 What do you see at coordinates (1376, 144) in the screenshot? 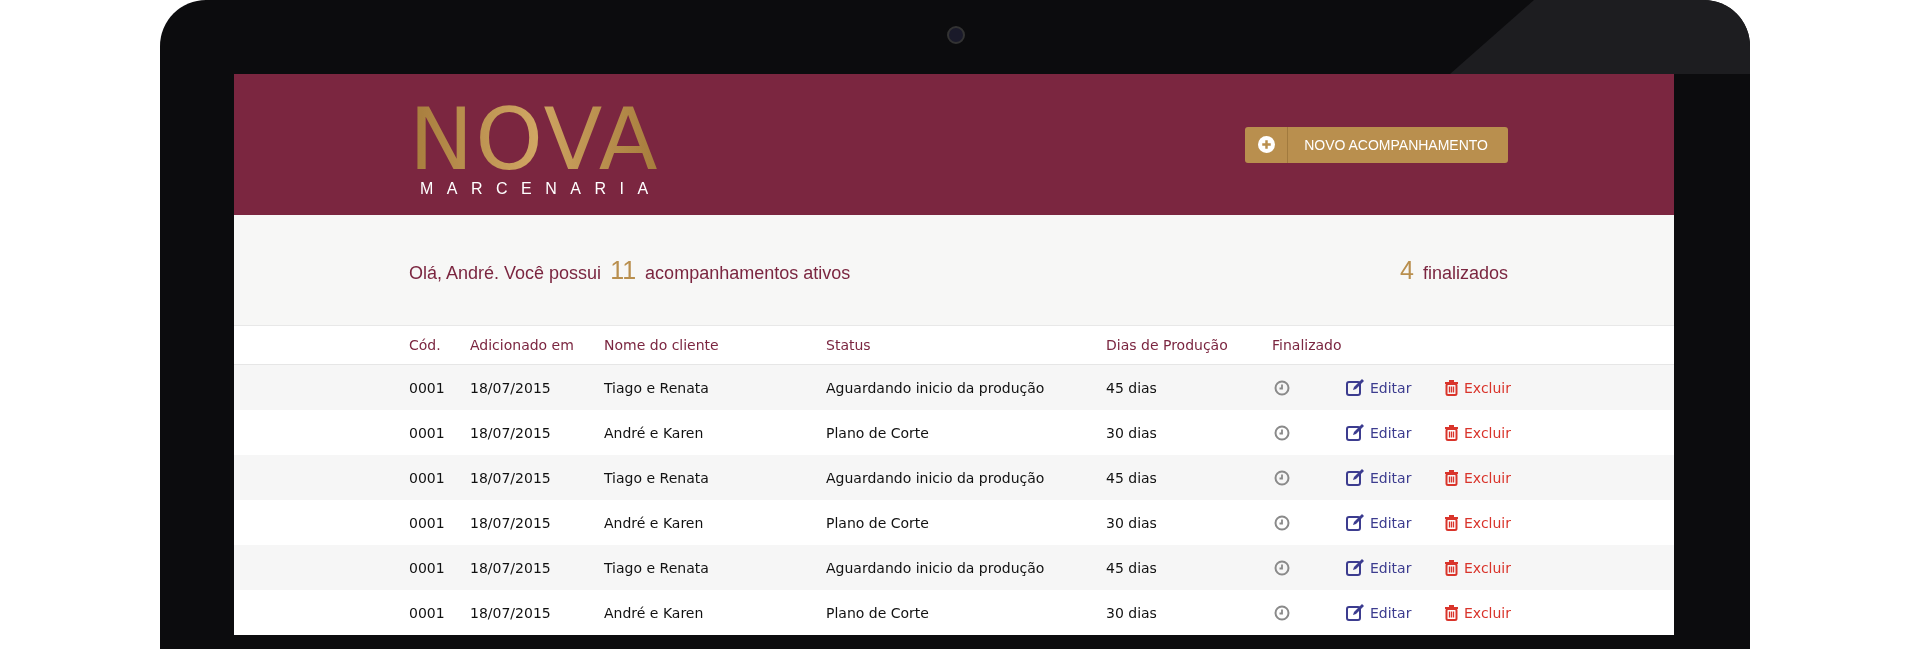
I see `new-tracking-button: NOVO ACOMPANHAMENTO` at bounding box center [1376, 144].